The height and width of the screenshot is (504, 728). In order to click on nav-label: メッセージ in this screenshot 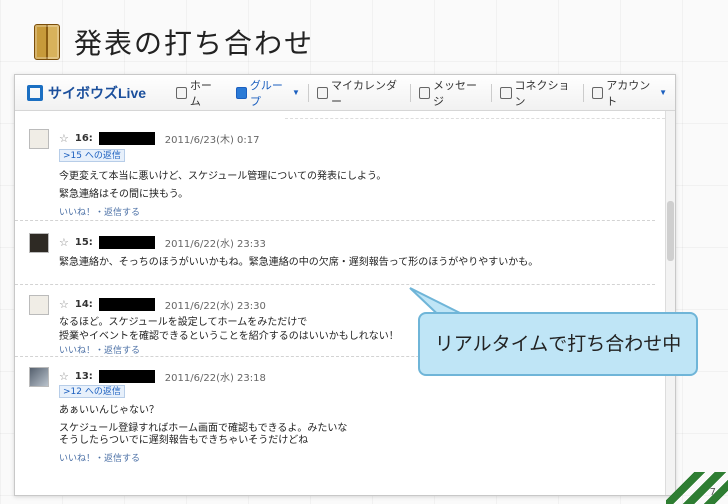, I will do `click(455, 93)`.